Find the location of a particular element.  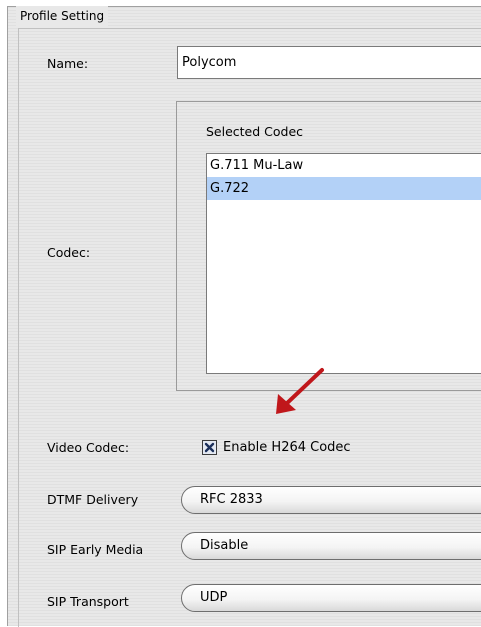

selected-codec-title: Selected Codec is located at coordinates (255, 131).